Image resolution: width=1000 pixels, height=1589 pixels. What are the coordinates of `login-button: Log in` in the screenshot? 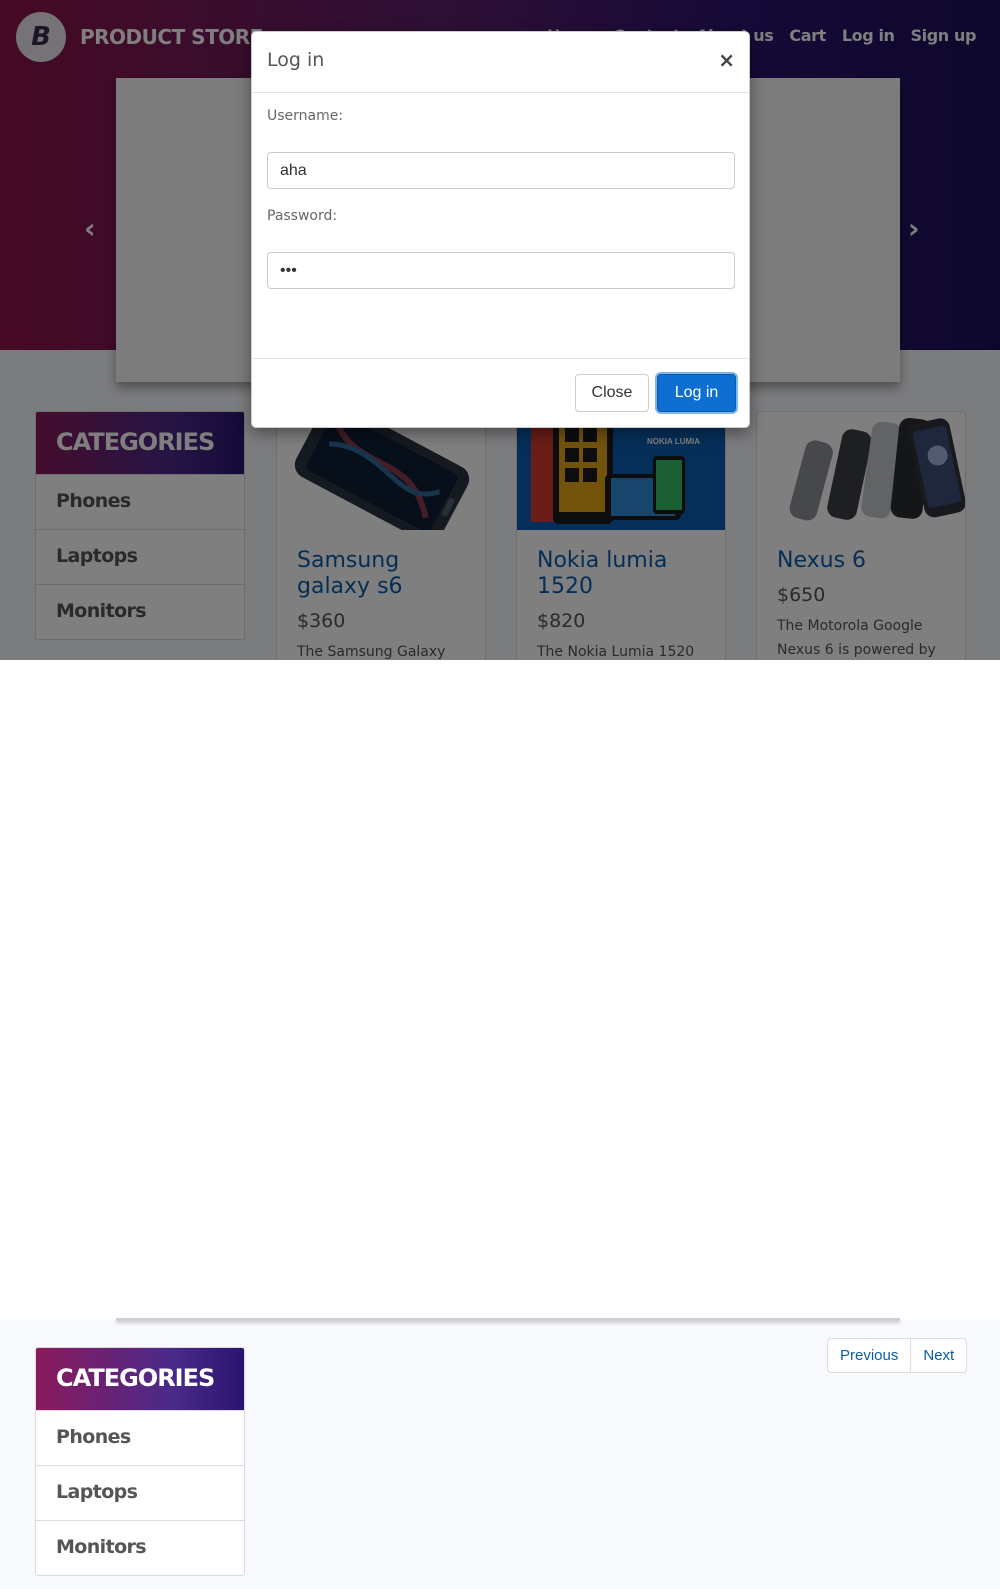 It's located at (696, 393).